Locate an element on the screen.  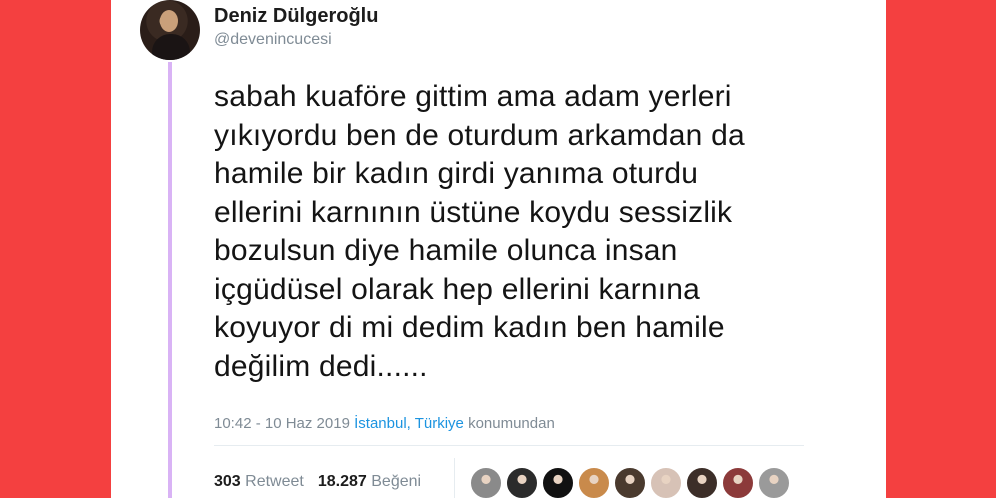
engagement-stats: 303 Retweet 18.287 Beğeni is located at coordinates (317, 482).